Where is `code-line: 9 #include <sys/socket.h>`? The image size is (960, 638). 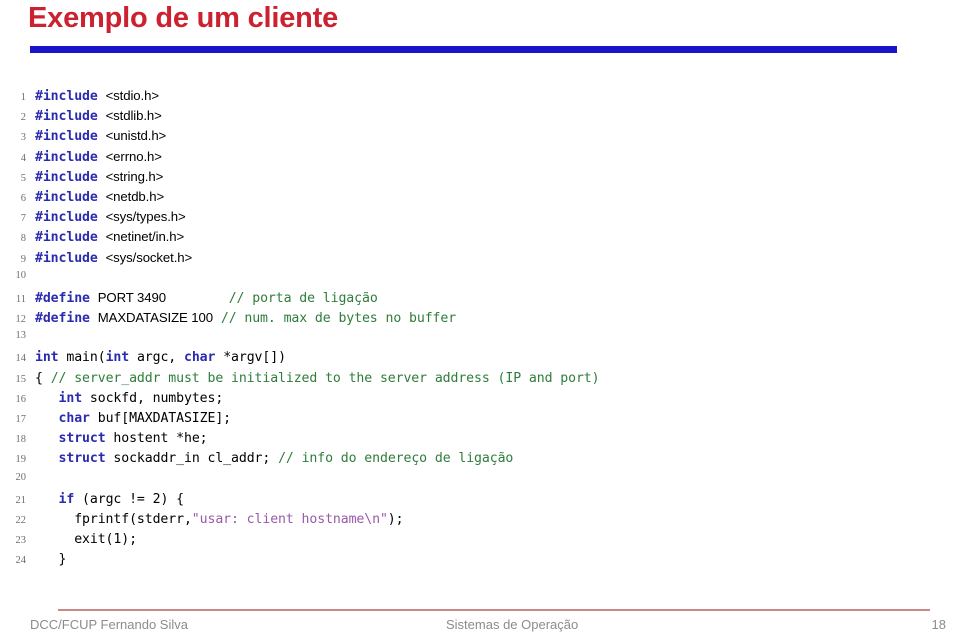
code-line: 9 #include <sys/socket.h> is located at coordinates (480, 260).